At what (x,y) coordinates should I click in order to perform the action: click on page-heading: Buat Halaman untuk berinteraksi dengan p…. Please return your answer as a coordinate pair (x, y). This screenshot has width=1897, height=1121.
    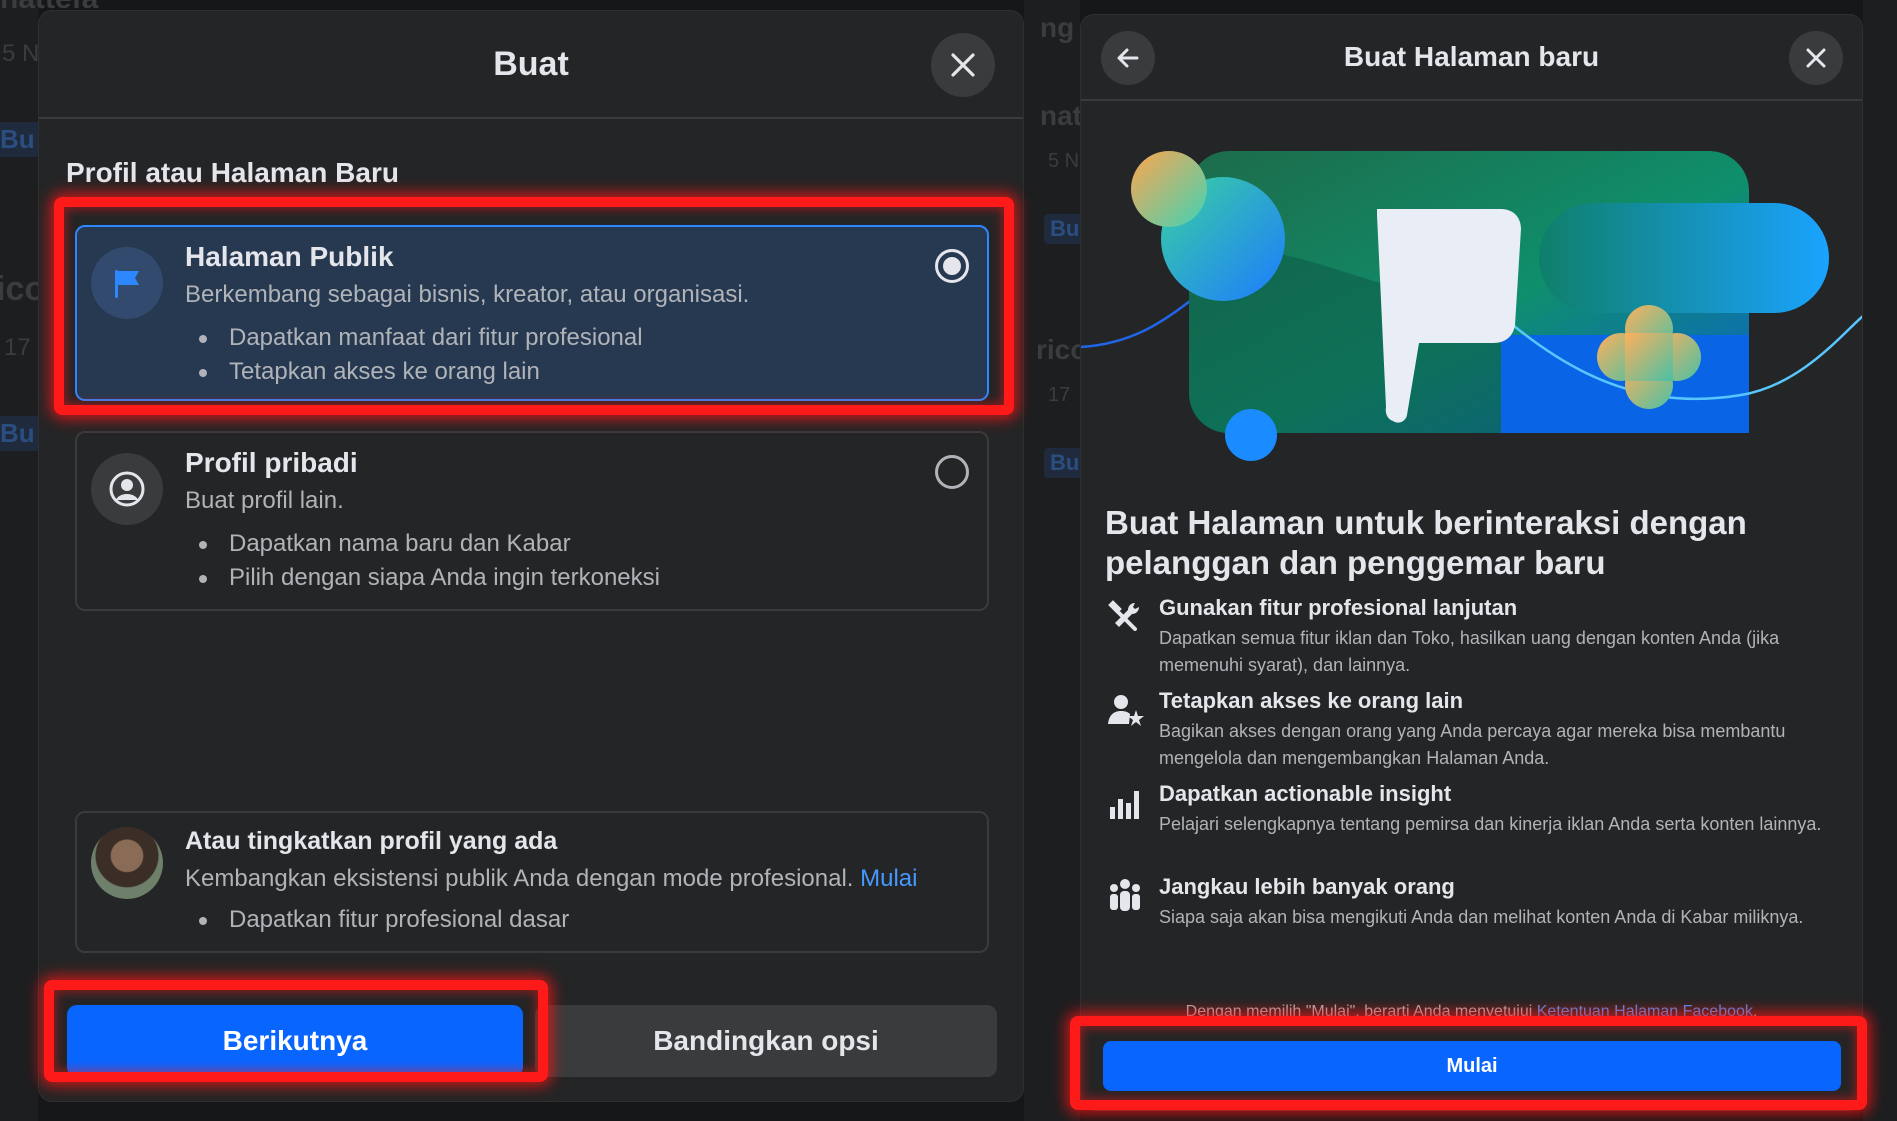
    Looking at the image, I should click on (1426, 542).